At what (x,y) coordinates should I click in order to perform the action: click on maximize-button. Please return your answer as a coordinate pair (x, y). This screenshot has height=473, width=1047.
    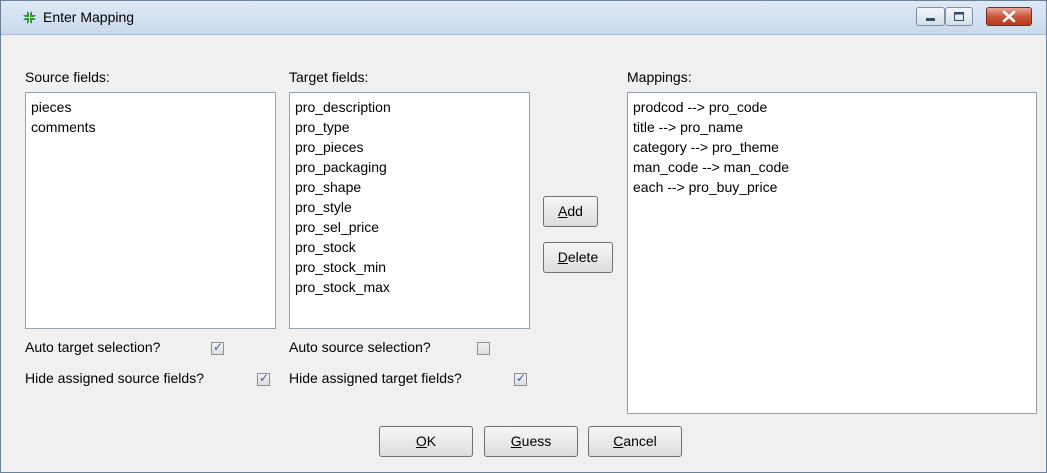
    Looking at the image, I should click on (959, 16).